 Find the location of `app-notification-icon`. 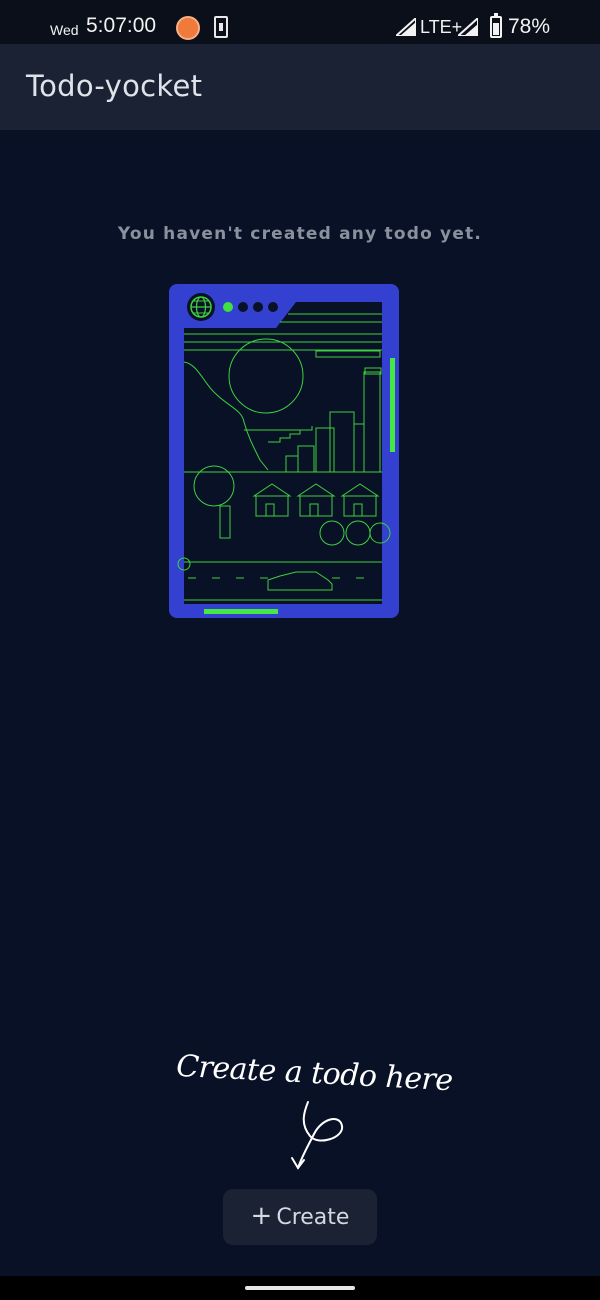

app-notification-icon is located at coordinates (188, 28).